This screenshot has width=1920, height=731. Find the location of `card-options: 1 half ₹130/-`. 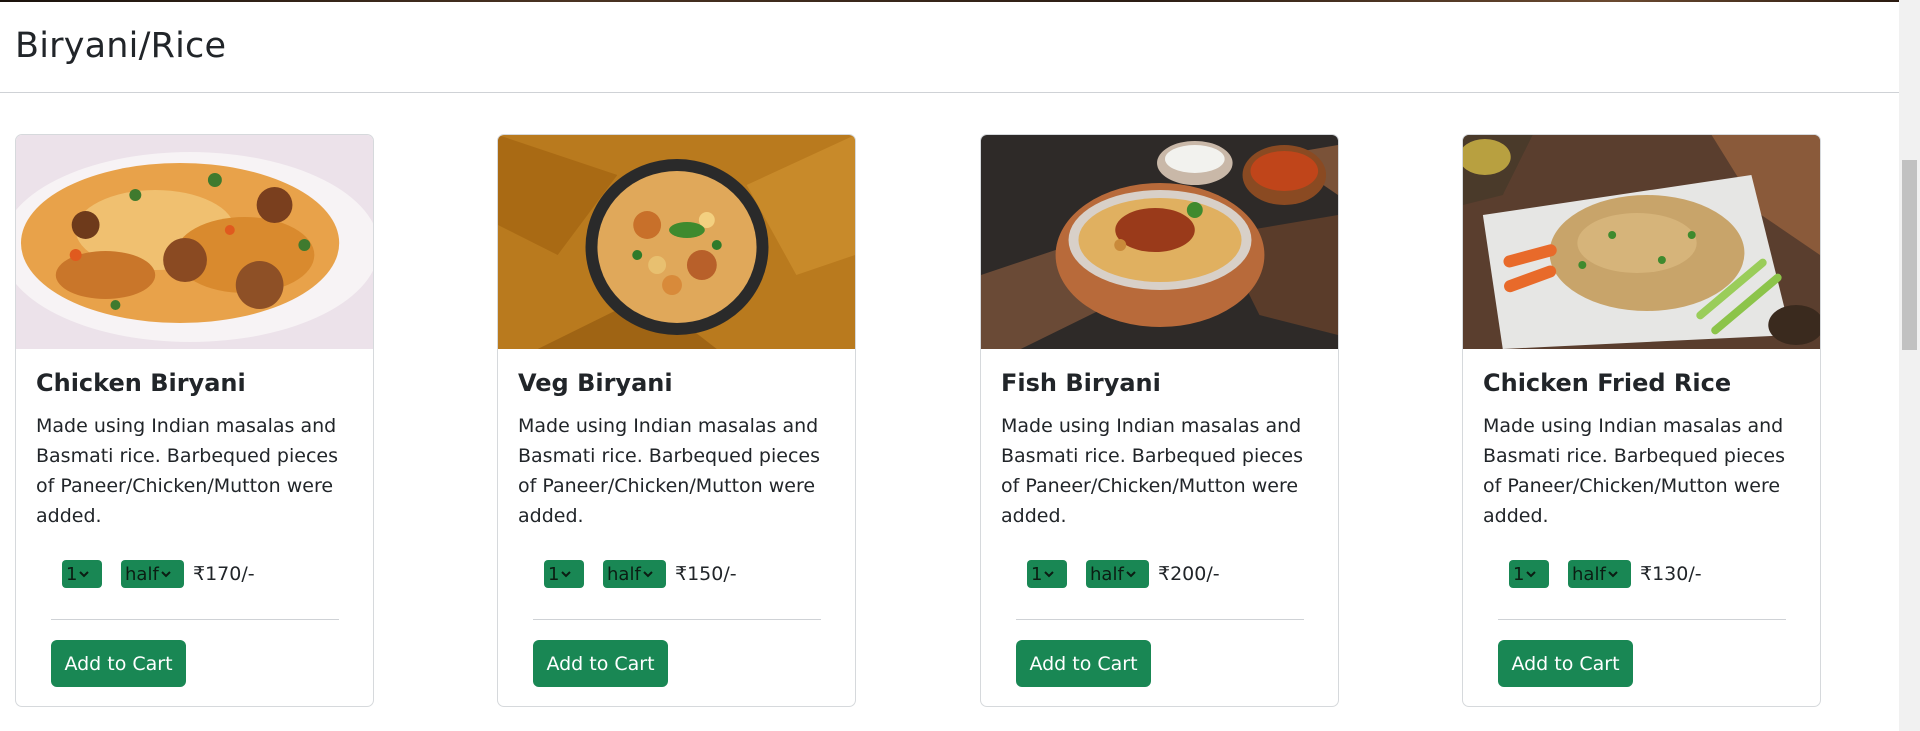

card-options: 1 half ₹130/- is located at coordinates (1605, 574).